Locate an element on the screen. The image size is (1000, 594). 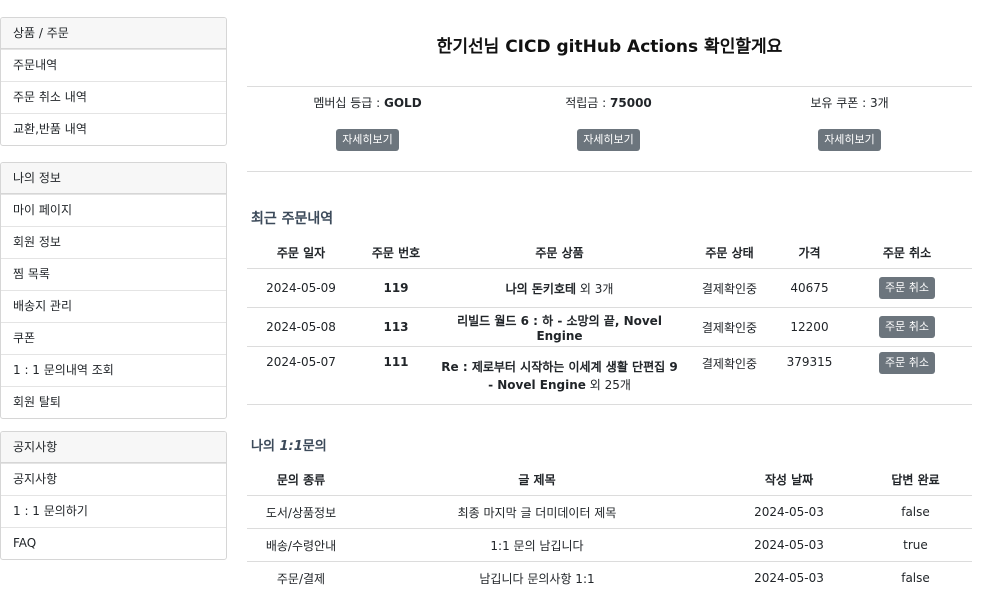
product-link: 리빌드 월드 6 : 하 - 소망의 끝, Novel Engine is located at coordinates (559, 328).